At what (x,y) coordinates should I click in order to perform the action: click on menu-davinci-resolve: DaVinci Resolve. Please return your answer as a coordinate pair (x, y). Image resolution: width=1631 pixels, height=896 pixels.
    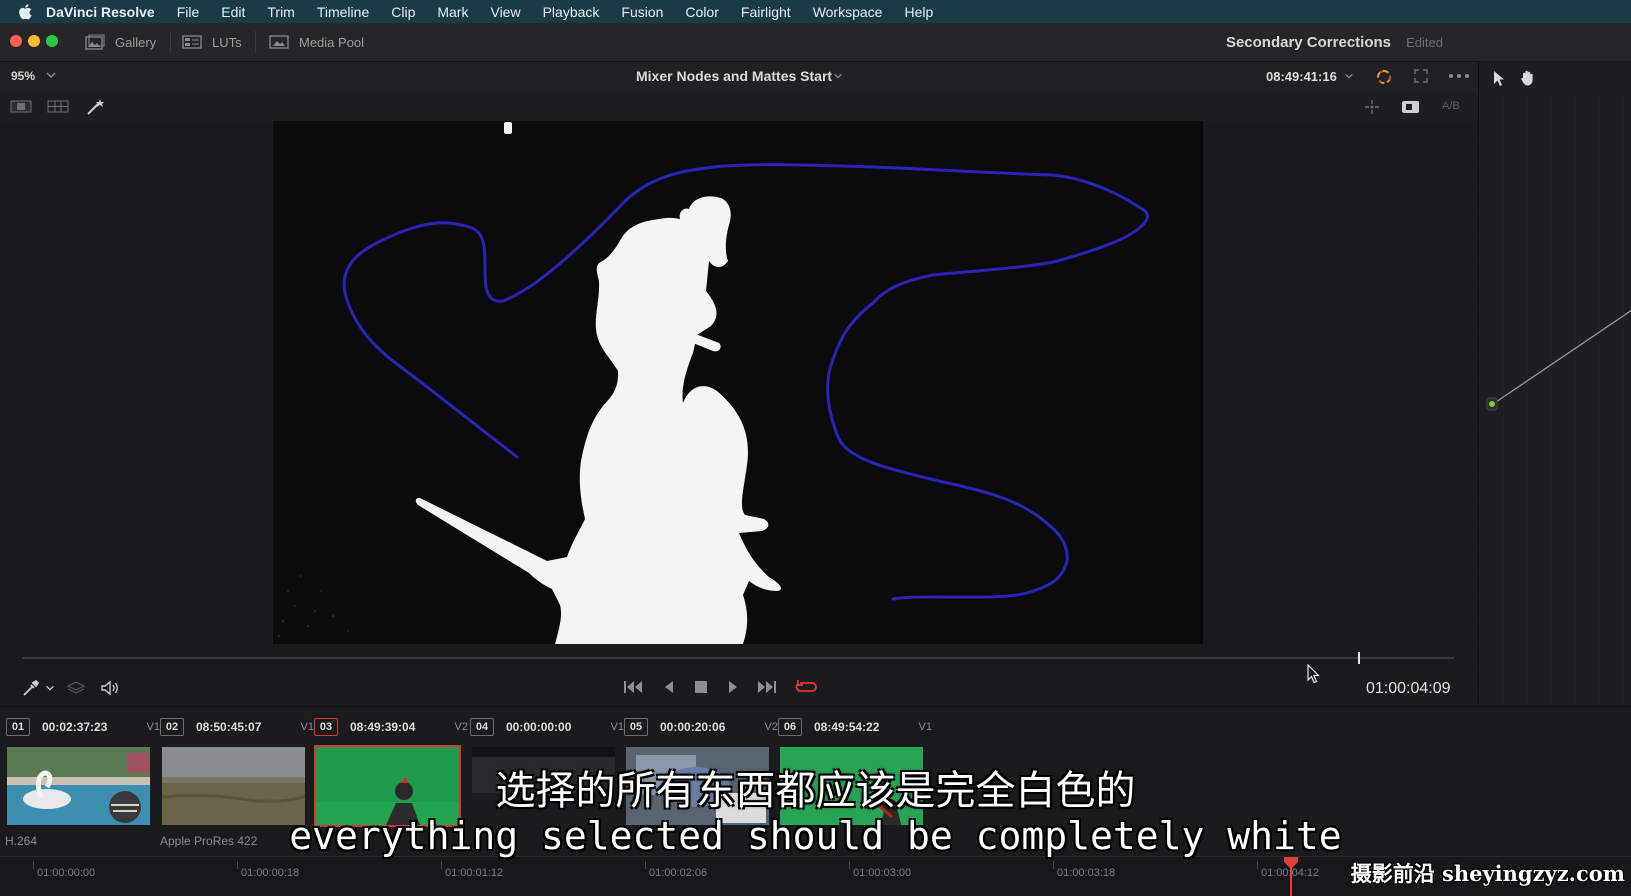
    Looking at the image, I should click on (100, 12).